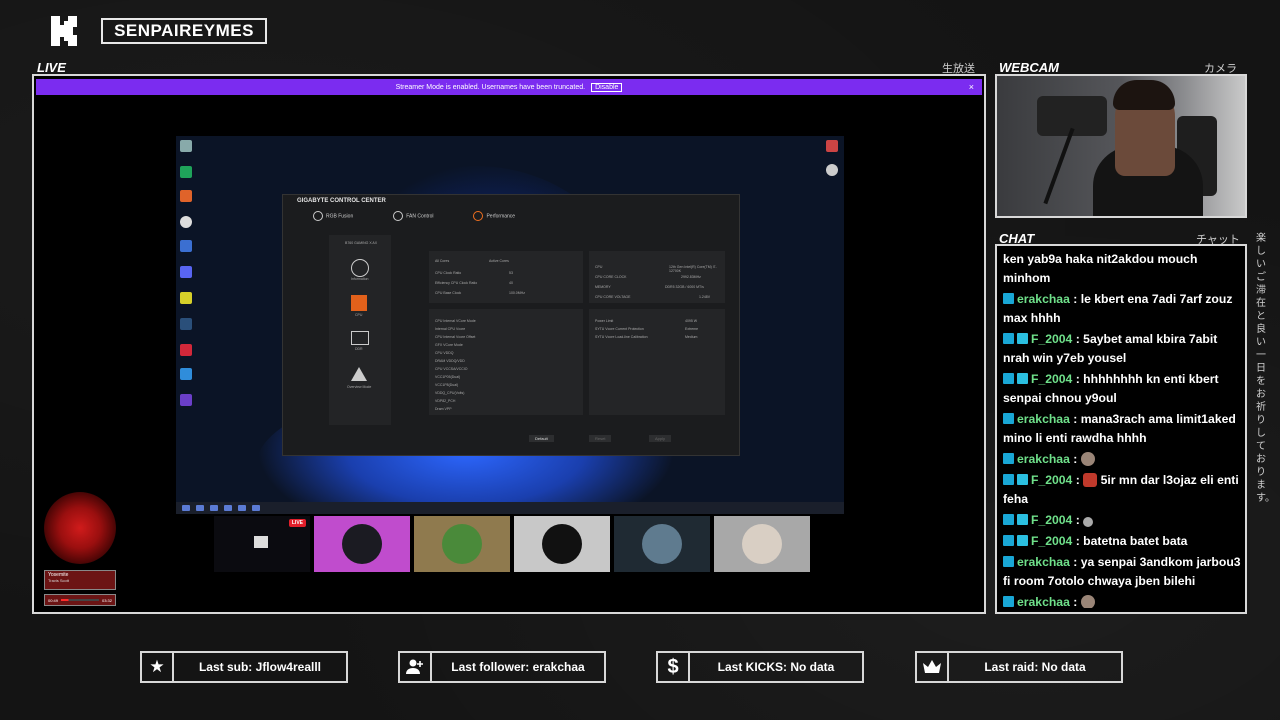 The image size is (1280, 720). What do you see at coordinates (517, 293) in the screenshot?
I see `row-value: 100.0MHz` at bounding box center [517, 293].